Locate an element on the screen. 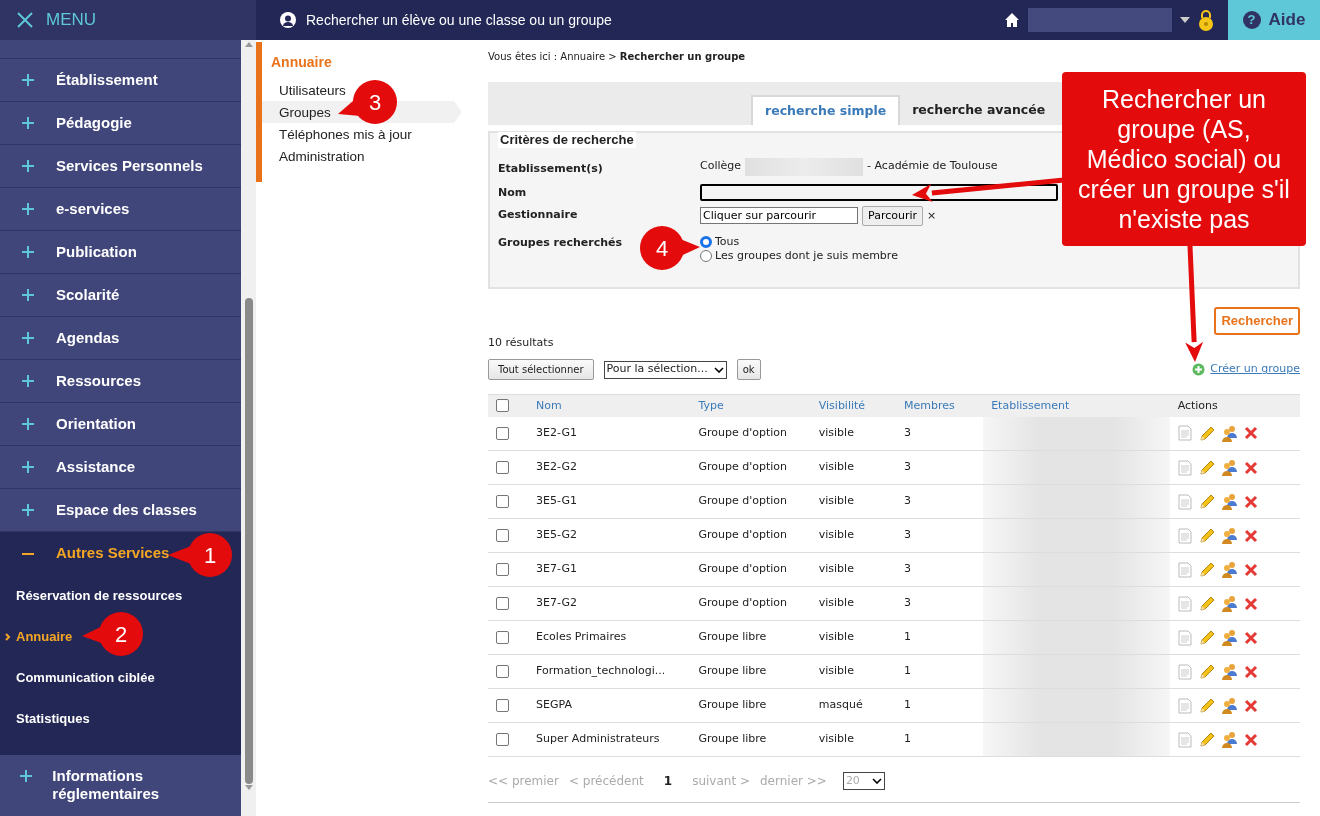  sidebar-item: Autres Services is located at coordinates (113, 553).